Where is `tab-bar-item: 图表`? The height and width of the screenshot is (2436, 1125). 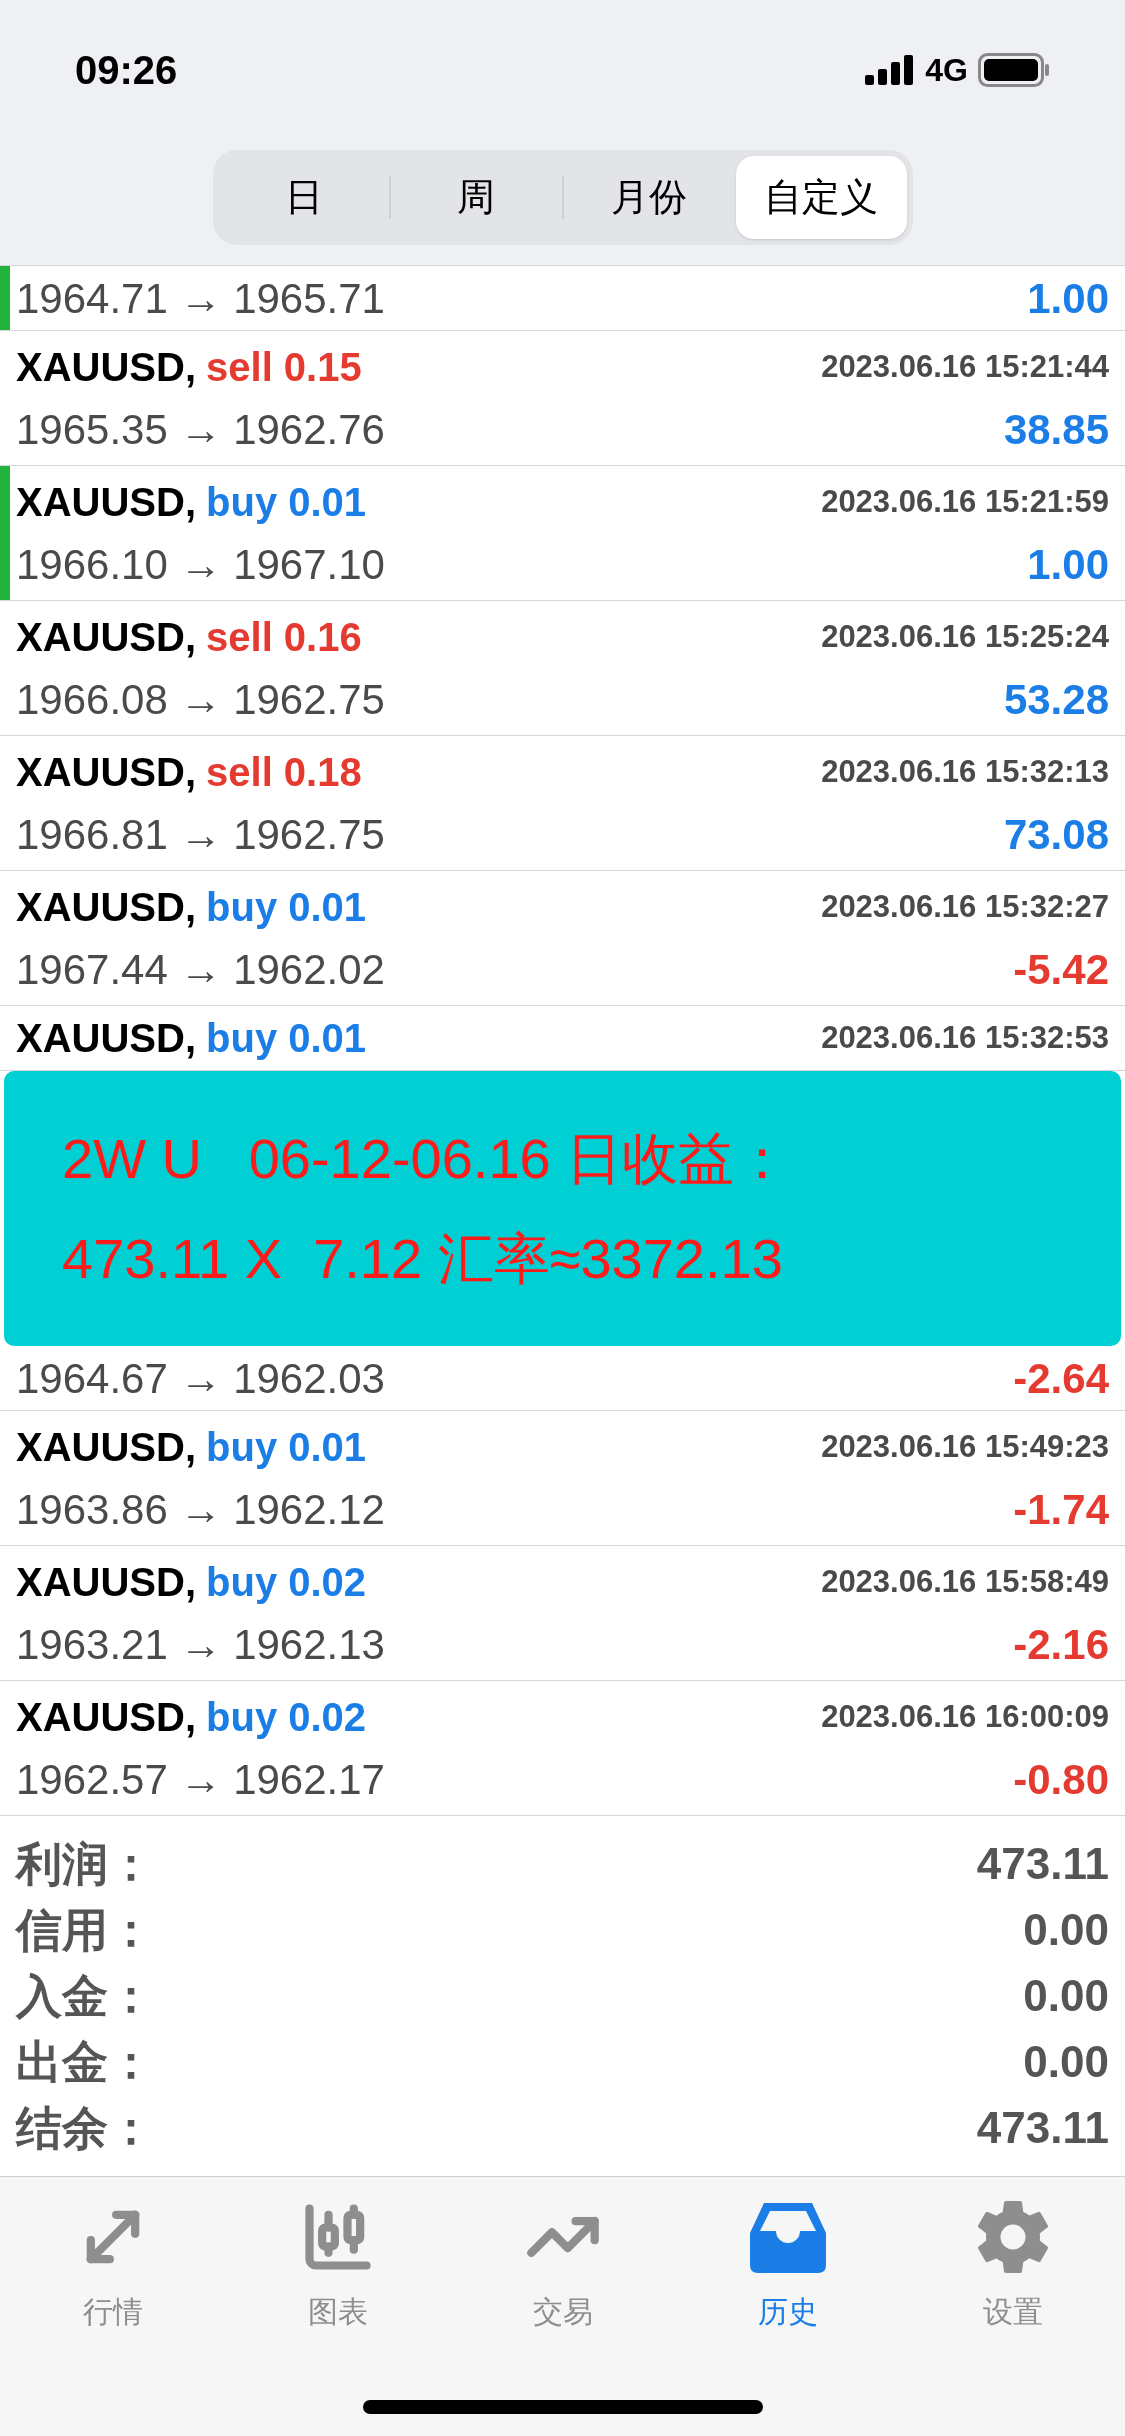 tab-bar-item: 图表 is located at coordinates (337, 2265).